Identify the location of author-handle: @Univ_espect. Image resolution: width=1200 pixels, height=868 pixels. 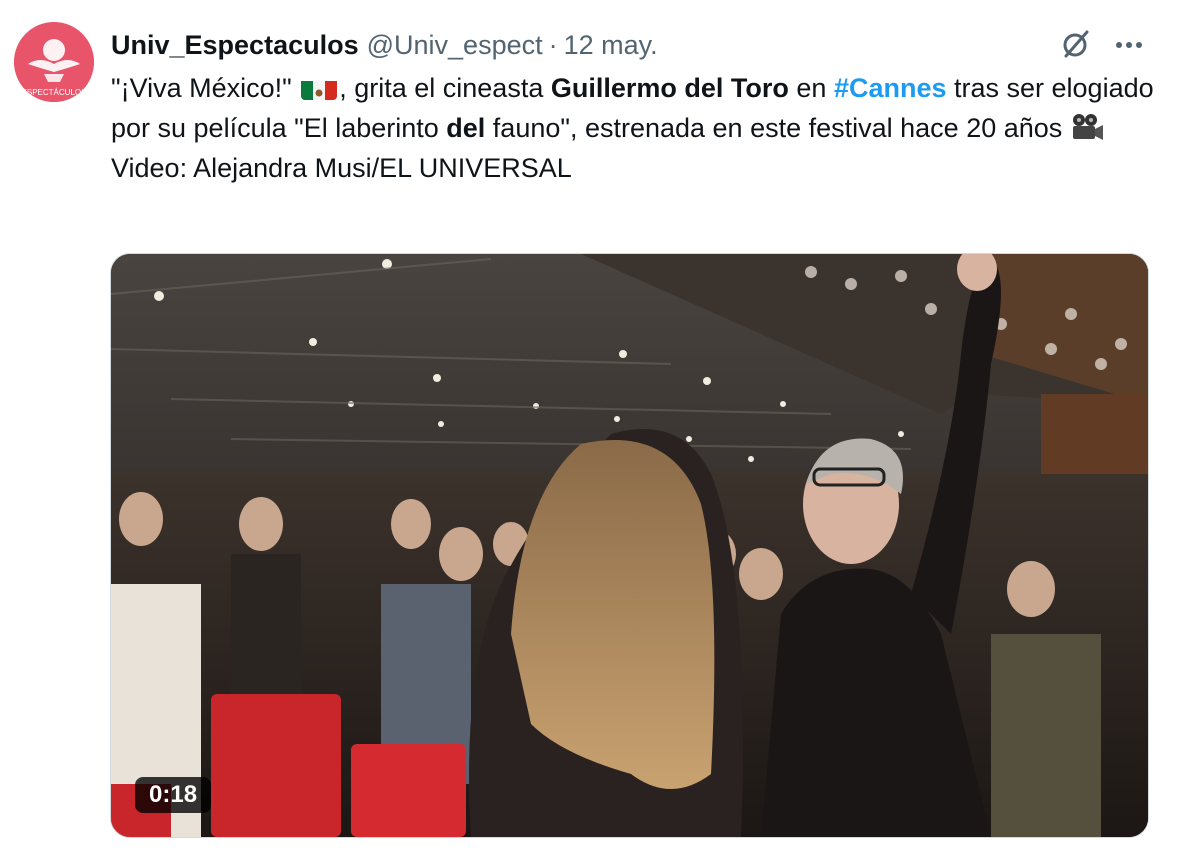
(455, 45).